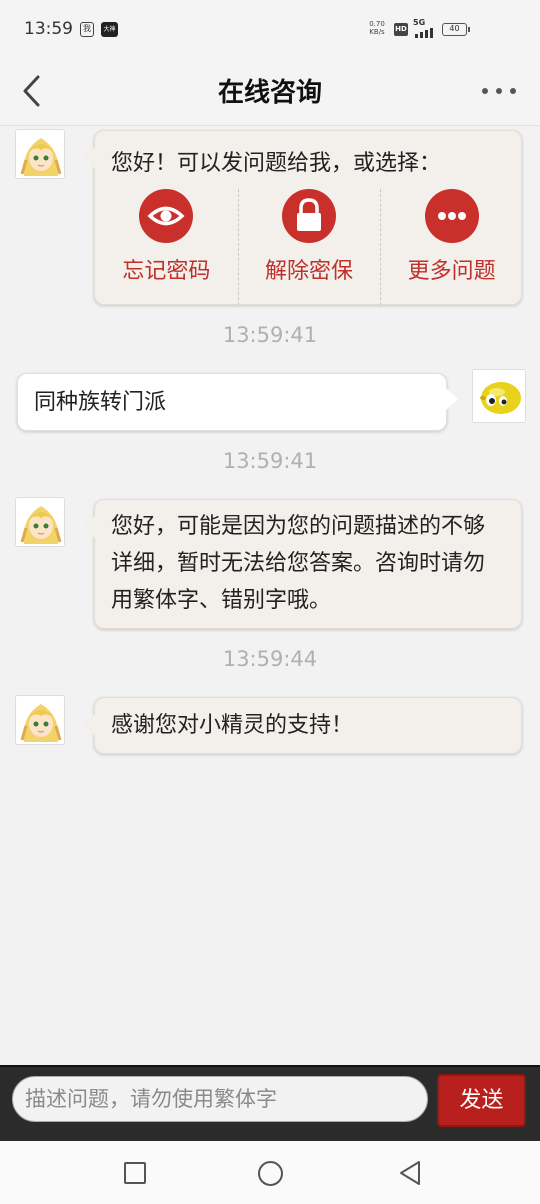 Image resolution: width=540 pixels, height=1204 pixels. What do you see at coordinates (451, 216) in the screenshot?
I see `more-dots-icon` at bounding box center [451, 216].